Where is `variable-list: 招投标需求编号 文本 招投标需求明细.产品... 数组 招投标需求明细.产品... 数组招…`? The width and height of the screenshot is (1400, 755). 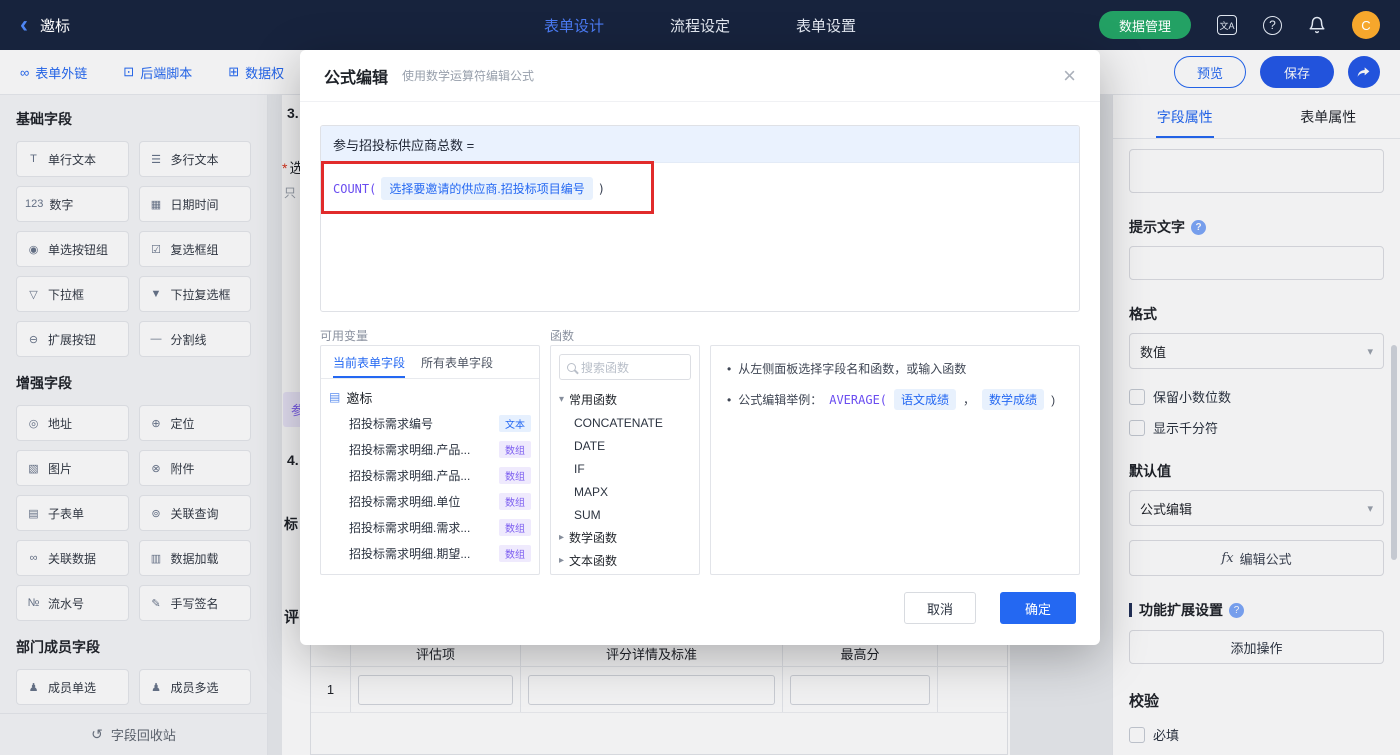 variable-list: 招投标需求编号 文本 招投标需求明细.产品... 数组 招投标需求明细.产品... 数组招… is located at coordinates (430, 488).